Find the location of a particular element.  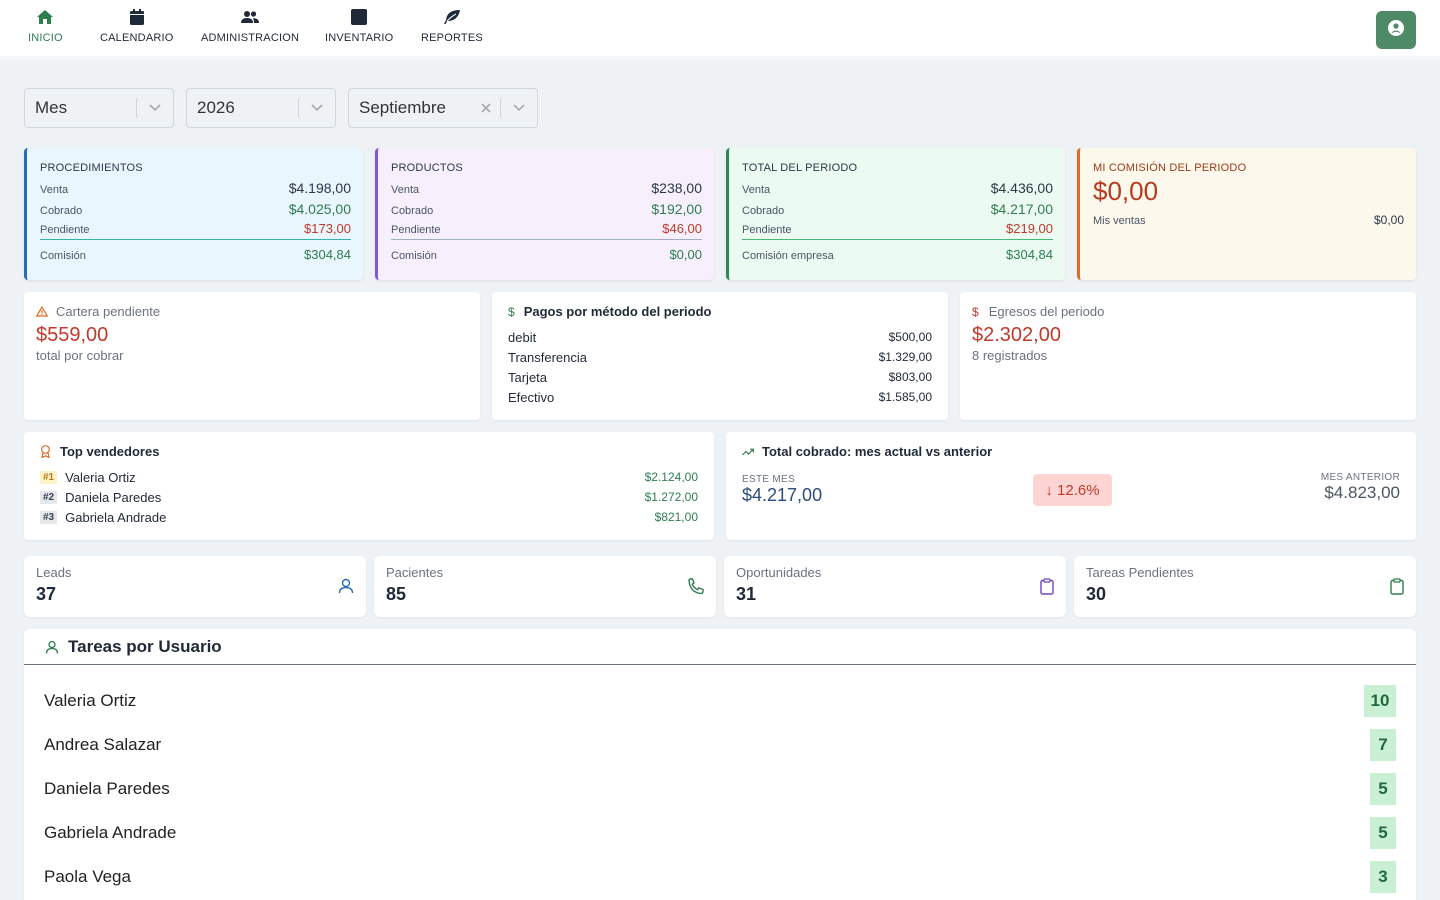

cartera-amount: $559,00 is located at coordinates (72, 335).